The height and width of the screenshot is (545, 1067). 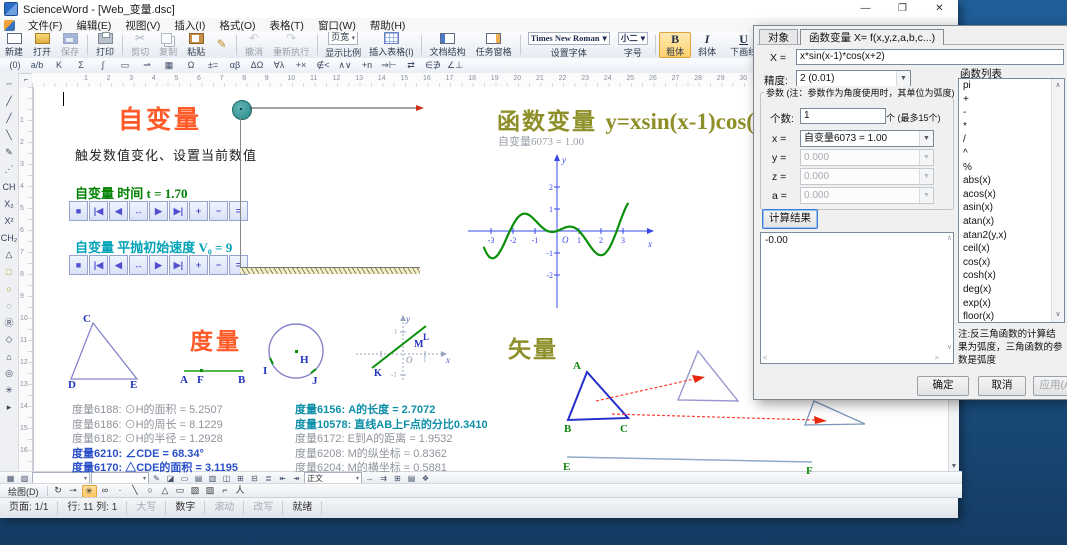 What do you see at coordinates (1011, 208) in the screenshot?
I see `function-list-item: asin(x)` at bounding box center [1011, 208].